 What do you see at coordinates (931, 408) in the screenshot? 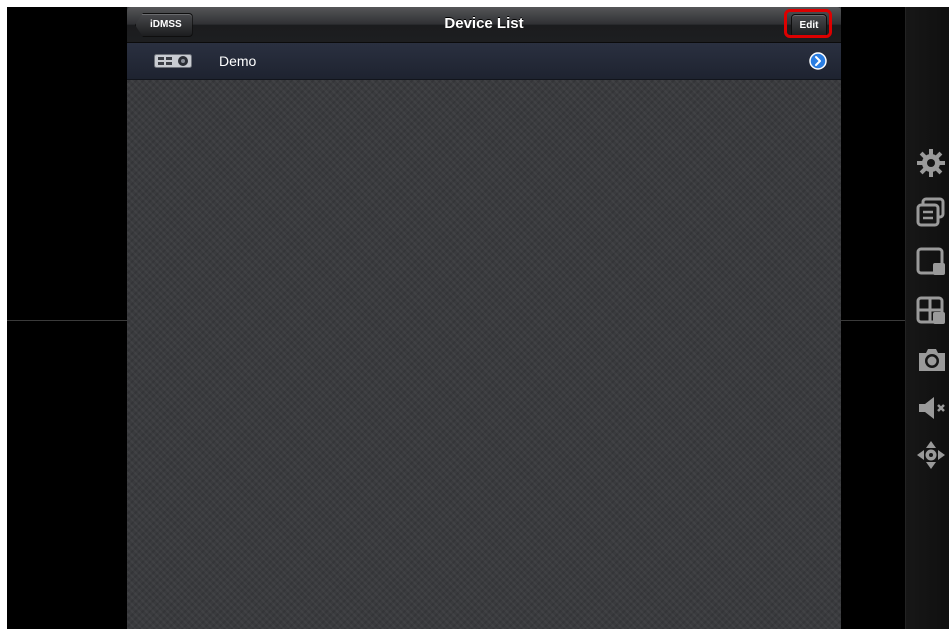
I see `mute-icon` at bounding box center [931, 408].